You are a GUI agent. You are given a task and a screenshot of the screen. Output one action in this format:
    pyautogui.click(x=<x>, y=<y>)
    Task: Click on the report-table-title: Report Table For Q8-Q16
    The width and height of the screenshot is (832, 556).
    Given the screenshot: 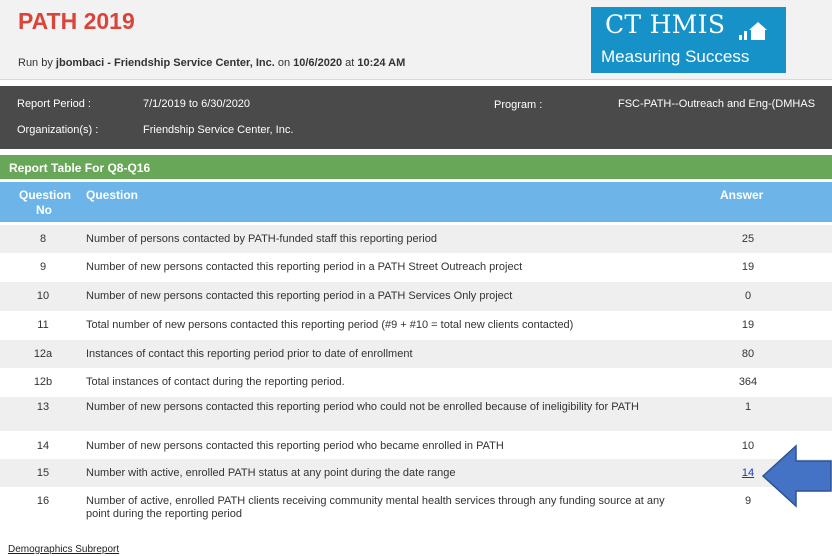 What is the action you would take?
    pyautogui.click(x=416, y=167)
    